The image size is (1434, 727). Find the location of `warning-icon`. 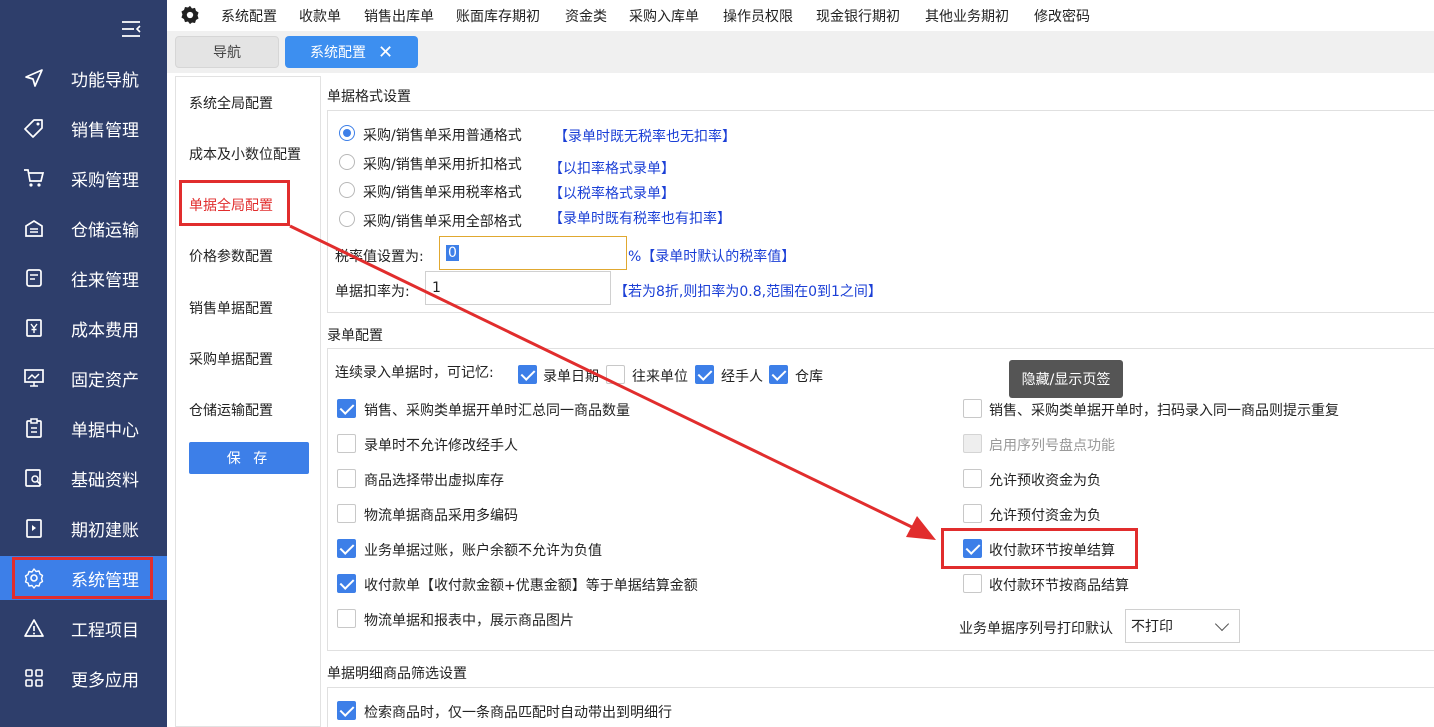

warning-icon is located at coordinates (34, 628).